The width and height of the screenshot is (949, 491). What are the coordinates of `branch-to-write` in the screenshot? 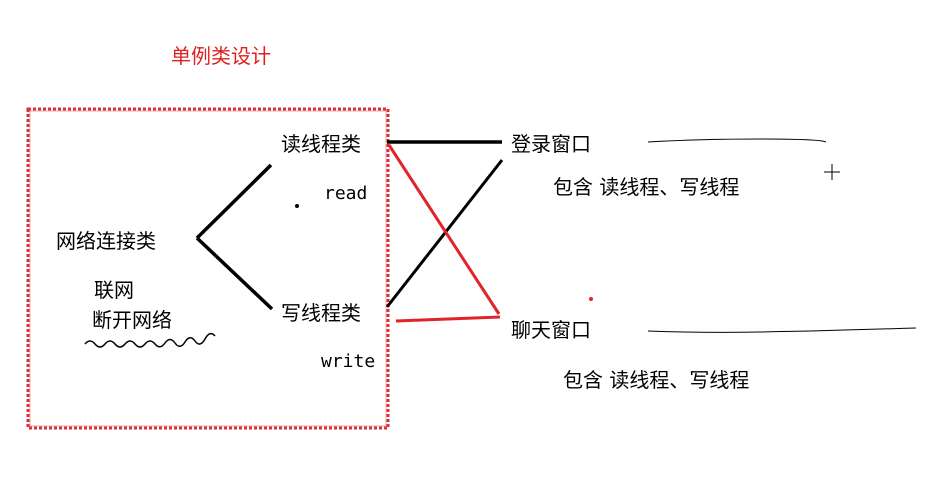 It's located at (234, 273).